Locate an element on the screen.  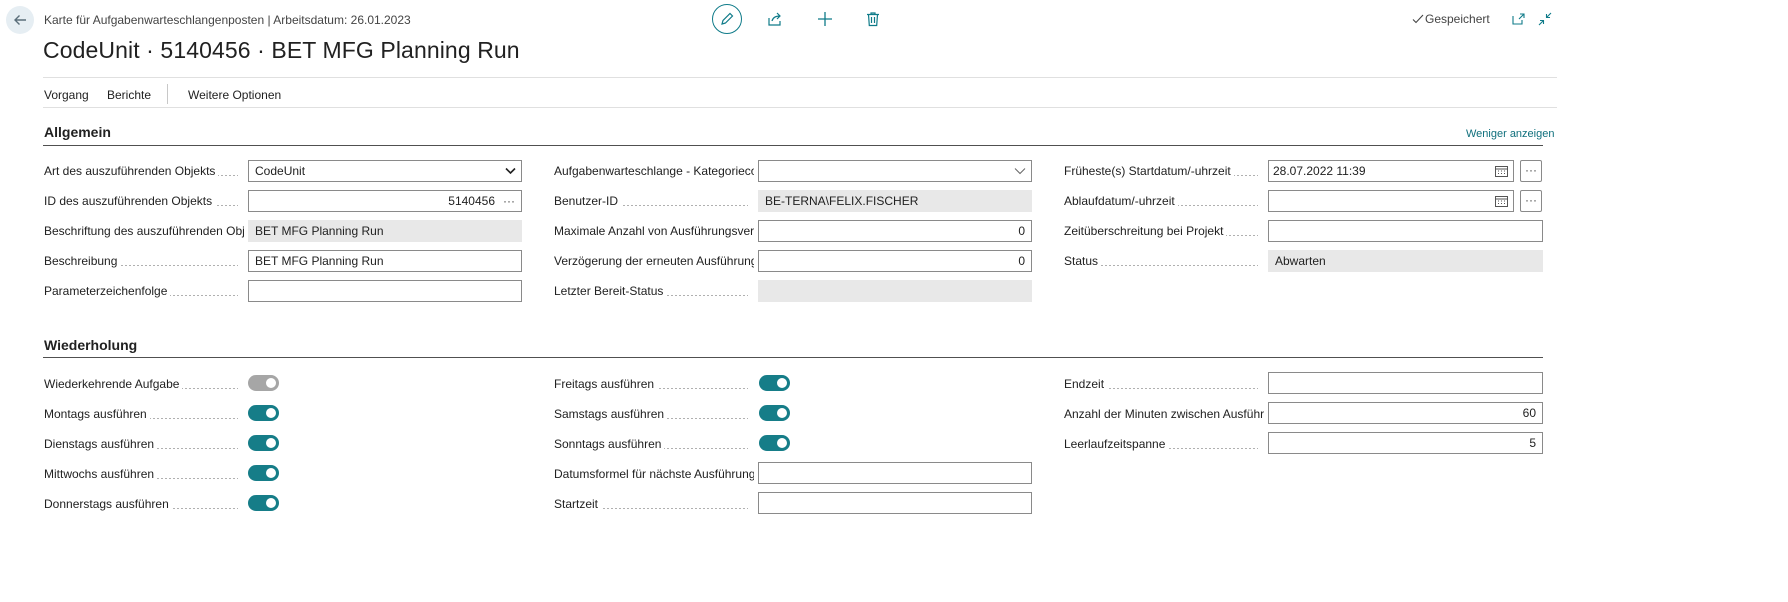
show-less-link: Weniger anzeigen is located at coordinates (1510, 134).